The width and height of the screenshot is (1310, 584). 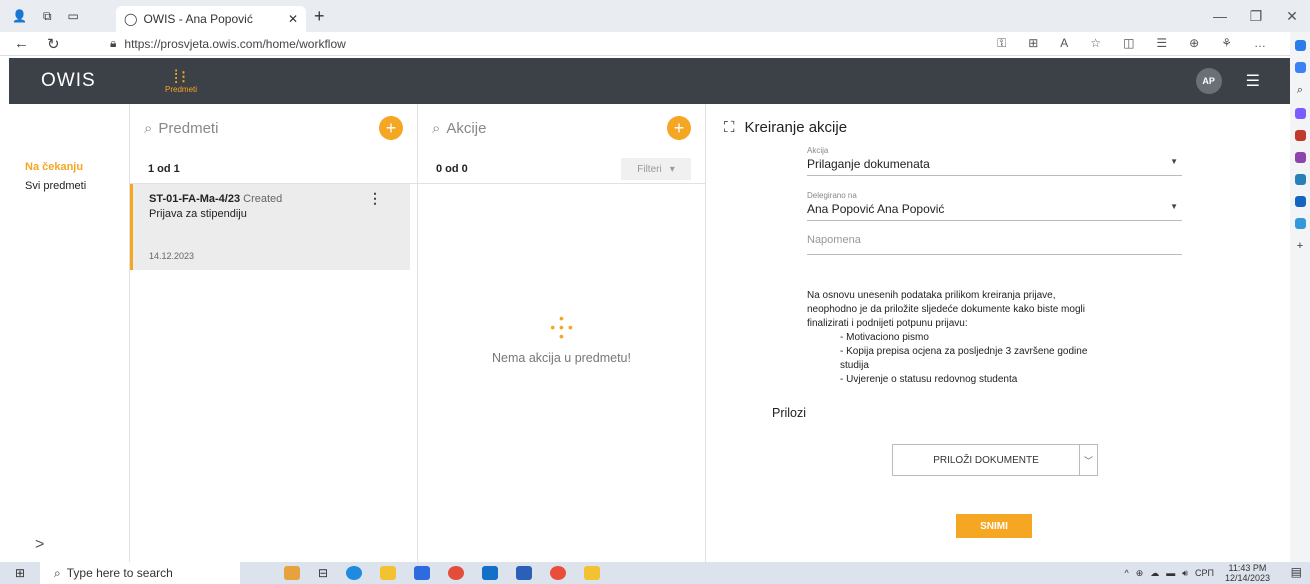 What do you see at coordinates (84, 81) in the screenshot?
I see `app-logo: OWIS` at bounding box center [84, 81].